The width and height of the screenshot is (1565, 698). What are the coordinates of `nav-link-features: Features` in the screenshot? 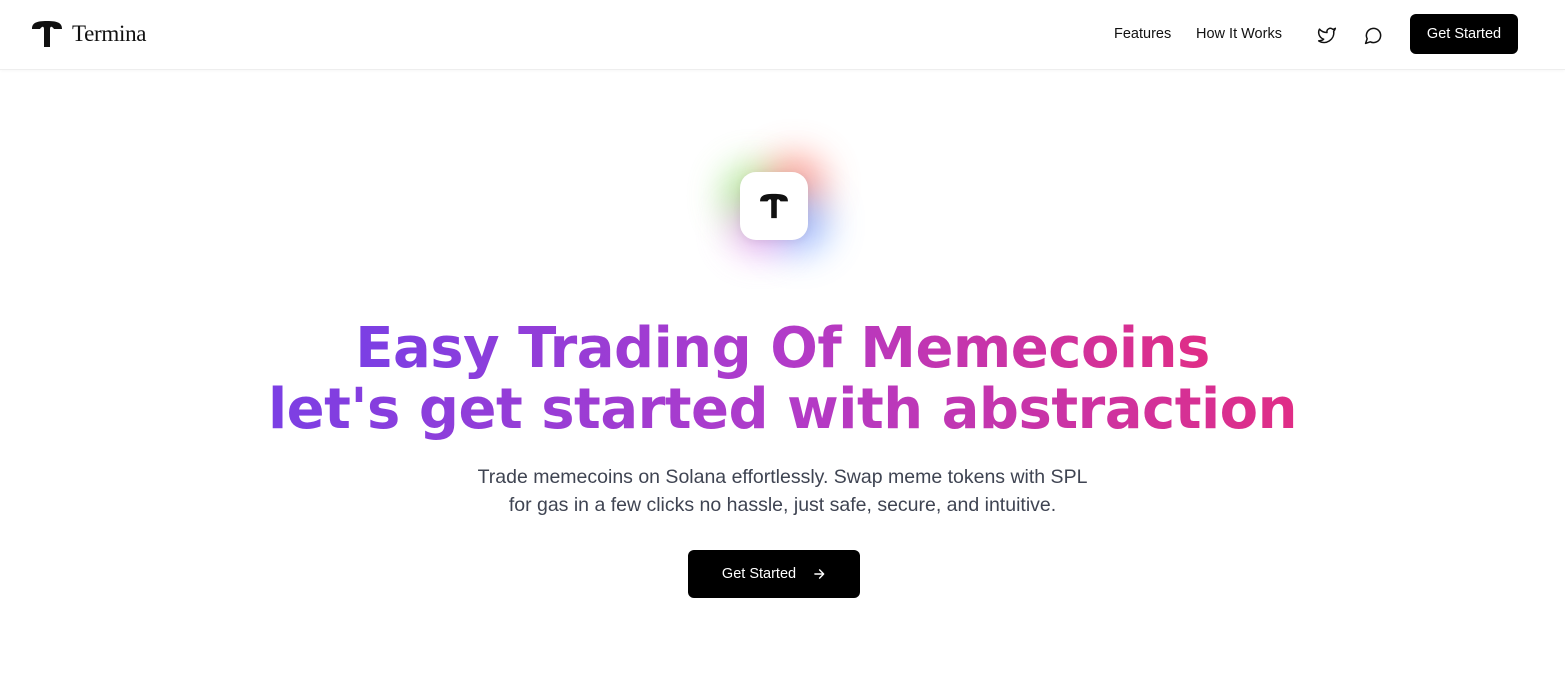 It's located at (1142, 34).